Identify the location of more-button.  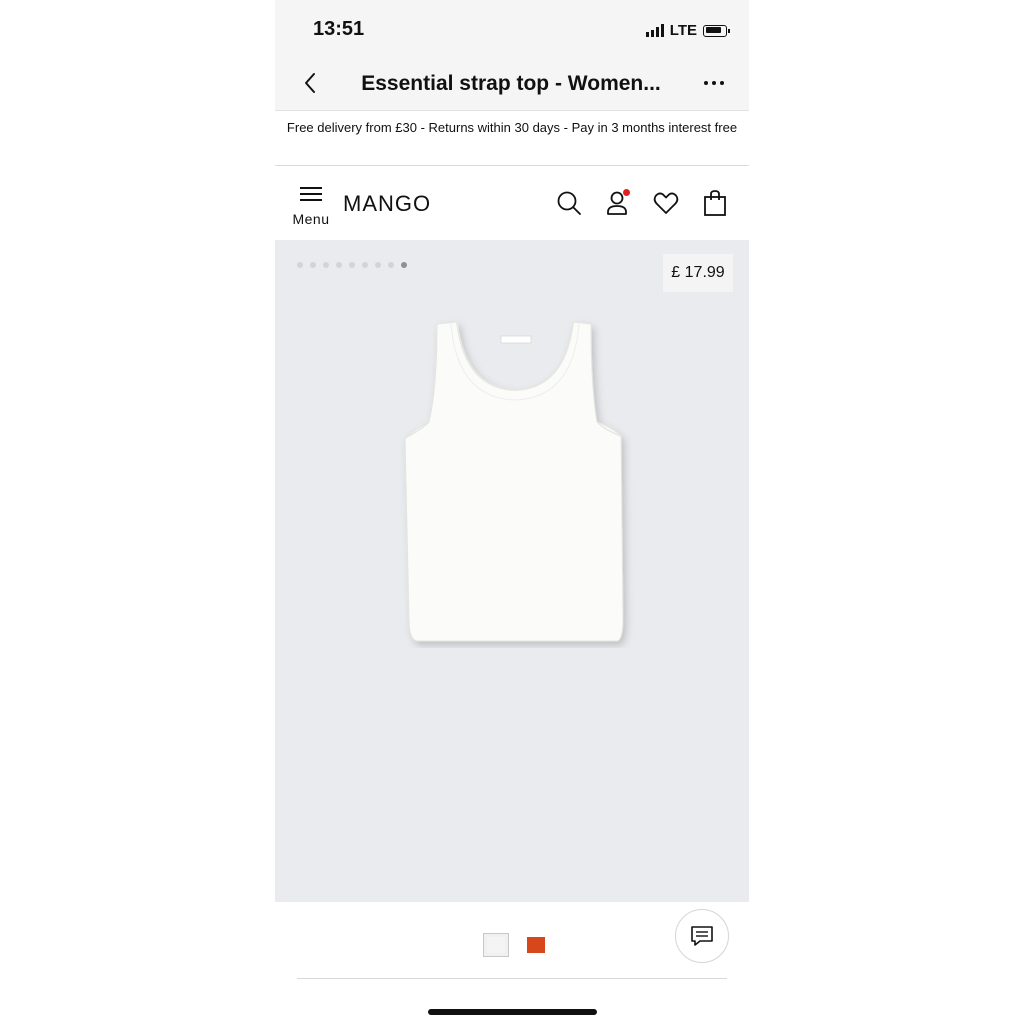
(714, 83).